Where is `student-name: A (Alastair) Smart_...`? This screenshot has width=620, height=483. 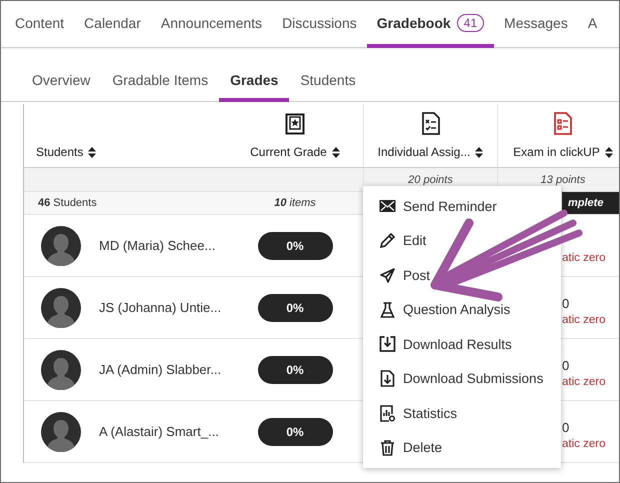
student-name: A (Alastair) Smart_... is located at coordinates (159, 431).